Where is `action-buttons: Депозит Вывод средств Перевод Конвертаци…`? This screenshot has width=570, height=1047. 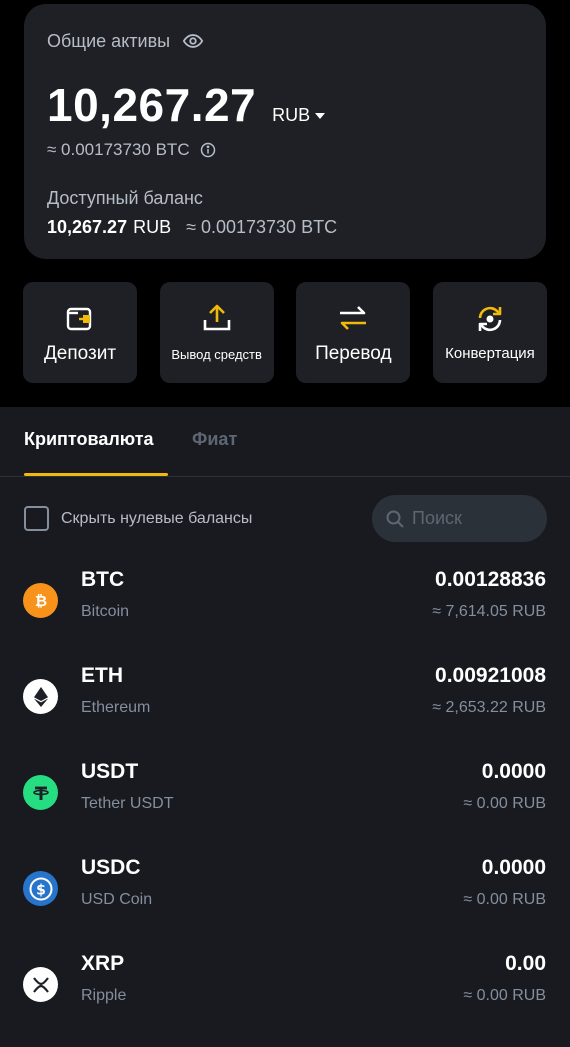
action-buttons: Депозит Вывод средств Перевод Конвертаци… is located at coordinates (285, 332).